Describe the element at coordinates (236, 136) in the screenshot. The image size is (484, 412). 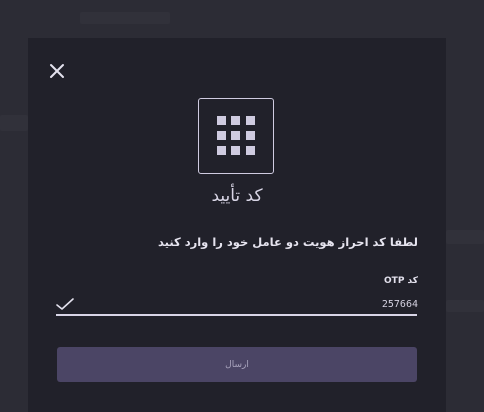
I see `grid-keypad-icon` at that location.